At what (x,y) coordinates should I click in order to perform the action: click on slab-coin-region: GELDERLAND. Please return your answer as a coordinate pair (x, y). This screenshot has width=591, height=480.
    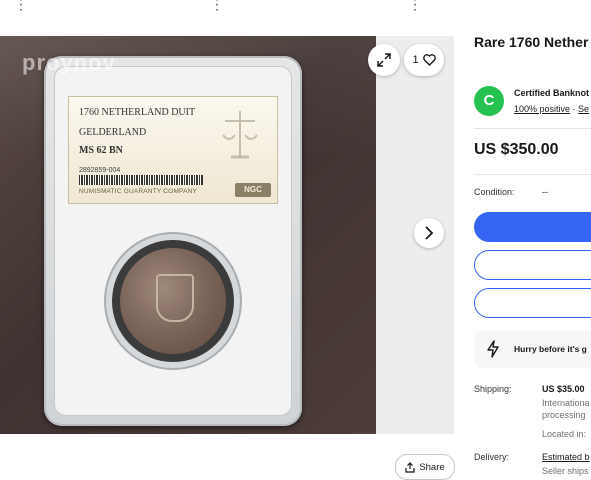
    Looking at the image, I should click on (113, 132).